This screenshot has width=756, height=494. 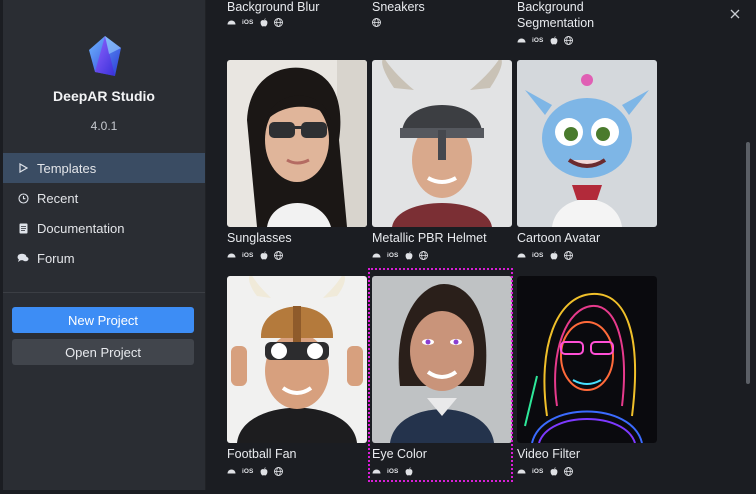 What do you see at coordinates (81, 228) in the screenshot?
I see `sidebar-item-label: Documentation` at bounding box center [81, 228].